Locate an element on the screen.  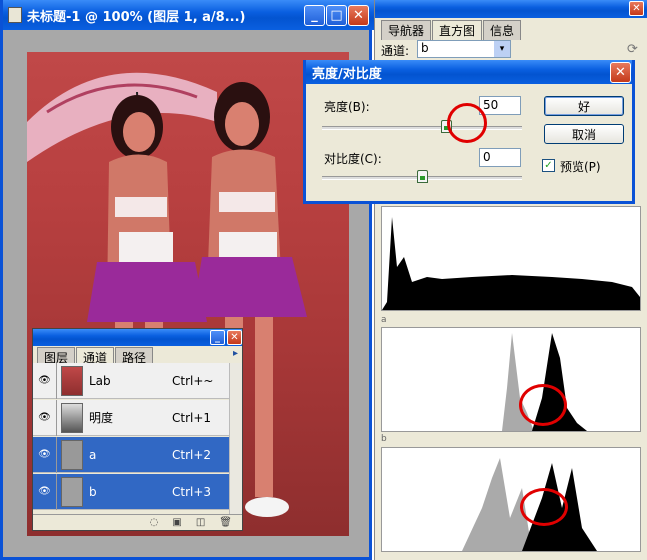
channel-select-value: b is located at coordinates (425, 48).